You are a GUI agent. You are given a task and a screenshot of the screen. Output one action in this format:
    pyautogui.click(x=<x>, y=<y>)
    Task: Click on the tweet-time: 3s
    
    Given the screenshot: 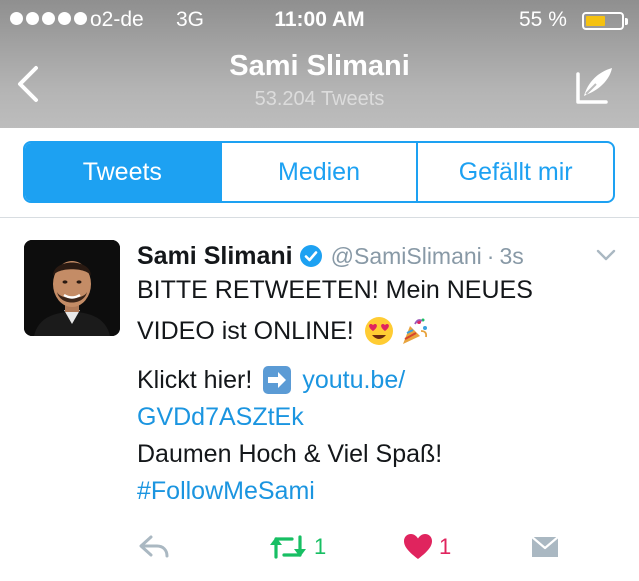 What is the action you would take?
    pyautogui.click(x=511, y=256)
    